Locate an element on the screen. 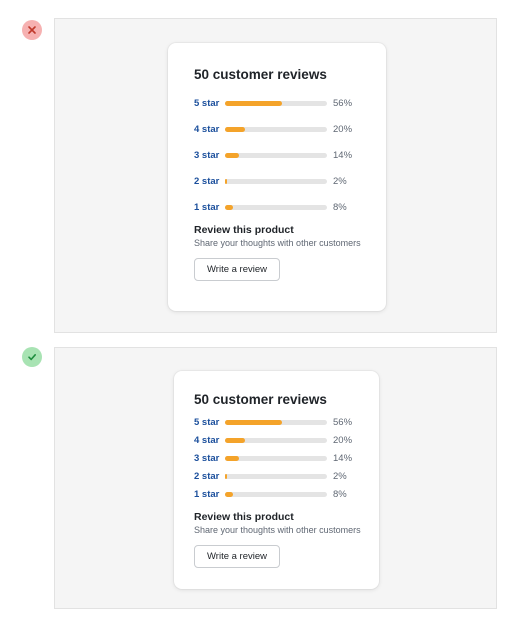 This screenshot has width=505, height=621. close-icon is located at coordinates (32, 30).